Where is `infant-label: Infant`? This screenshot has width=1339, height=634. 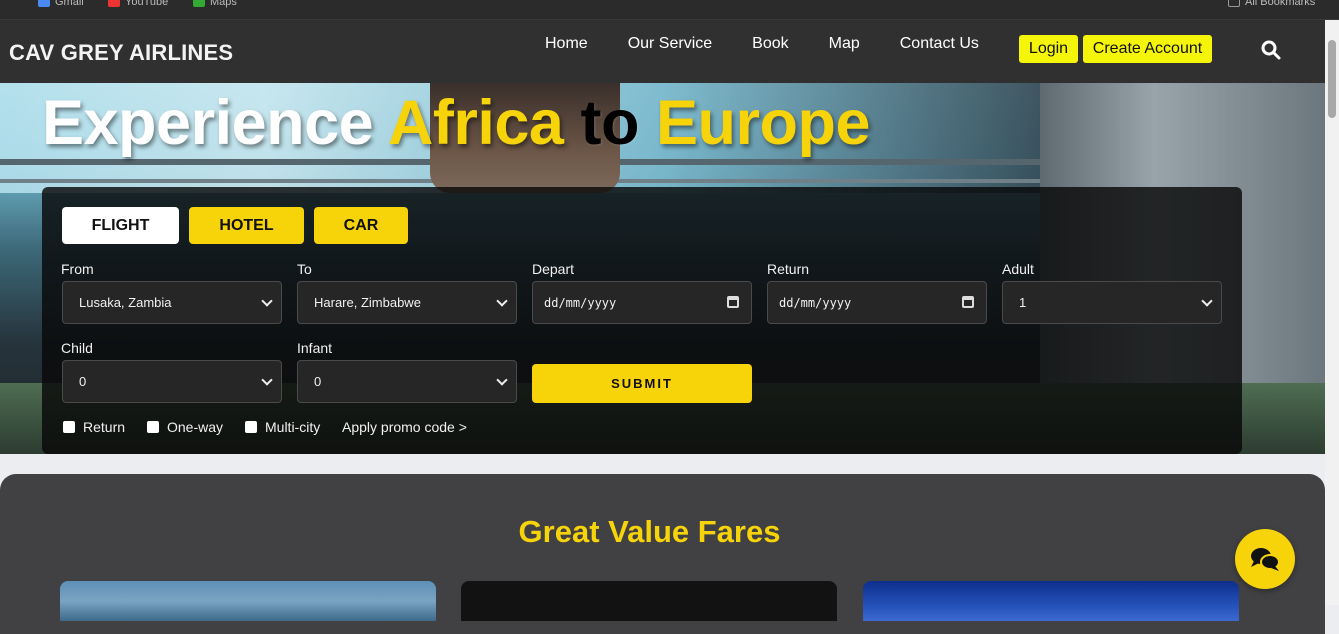
infant-label: Infant is located at coordinates (315, 348).